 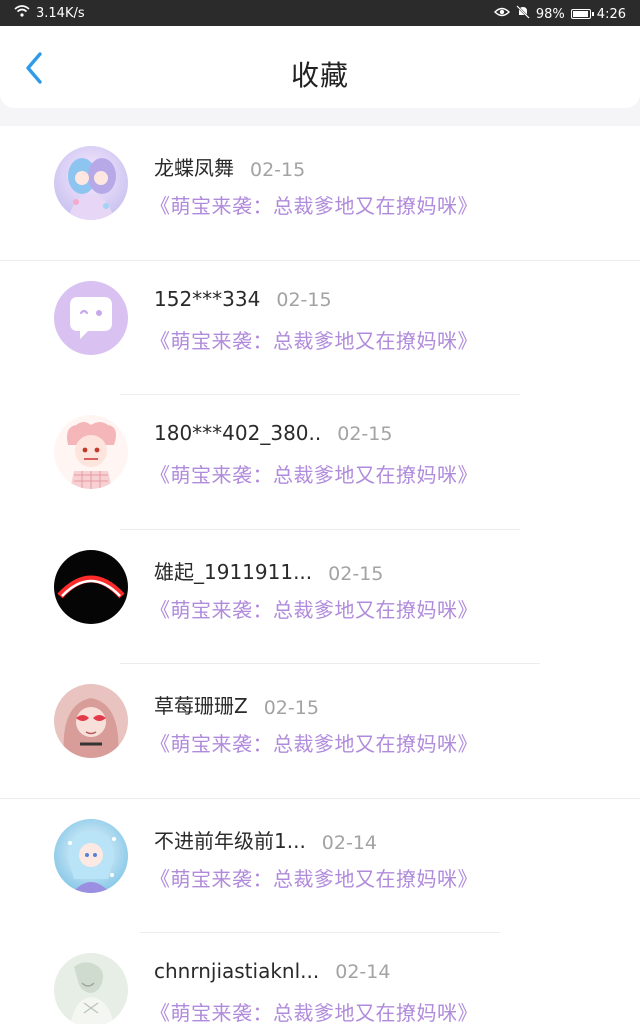 I want to click on list-item: 152***334 02-15 《萌宝来袭：总裁爹地又在撩妈咪》, so click(x=320, y=328).